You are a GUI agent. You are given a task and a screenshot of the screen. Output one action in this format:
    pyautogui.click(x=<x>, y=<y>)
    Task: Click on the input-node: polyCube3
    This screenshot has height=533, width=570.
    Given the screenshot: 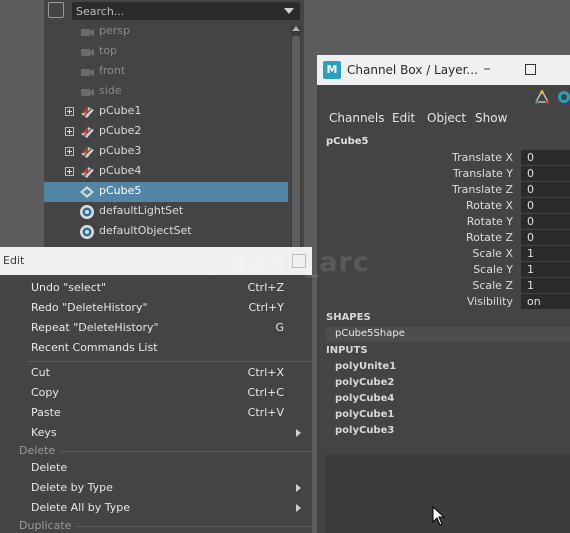 What is the action you would take?
    pyautogui.click(x=364, y=430)
    